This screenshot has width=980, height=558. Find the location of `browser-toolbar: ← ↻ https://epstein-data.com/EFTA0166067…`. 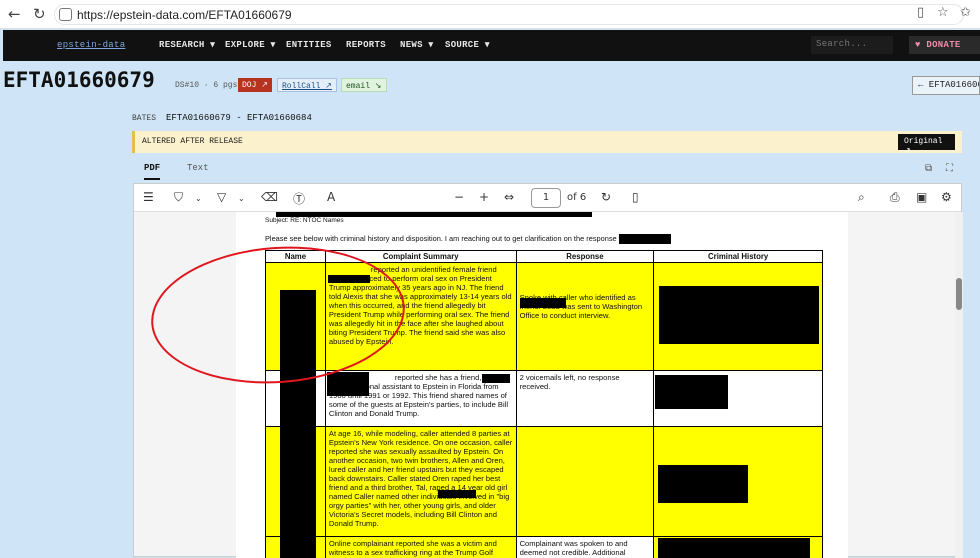

browser-toolbar: ← ↻ https://epstein-data.com/EFTA0166067… is located at coordinates (490, 14).